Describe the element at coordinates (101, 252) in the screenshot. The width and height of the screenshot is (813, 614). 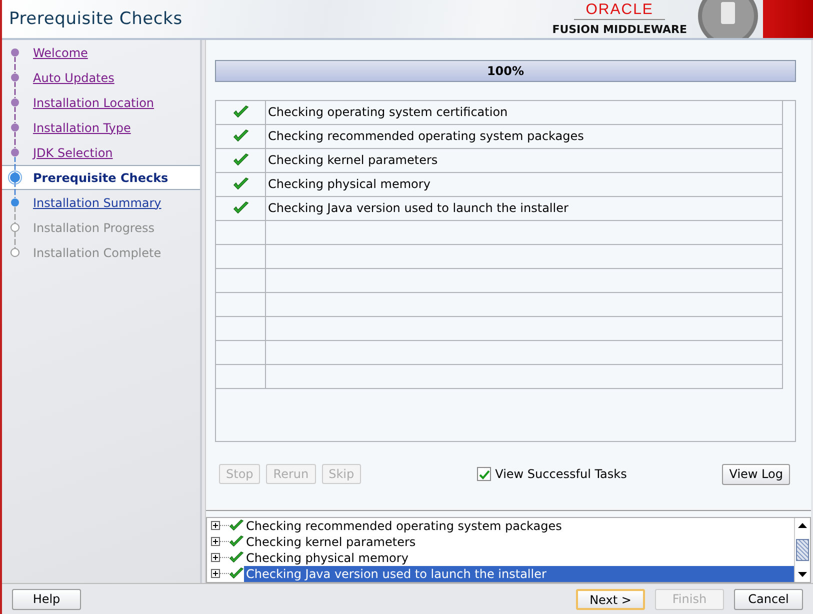
I see `step-item: Installation Complete` at that location.